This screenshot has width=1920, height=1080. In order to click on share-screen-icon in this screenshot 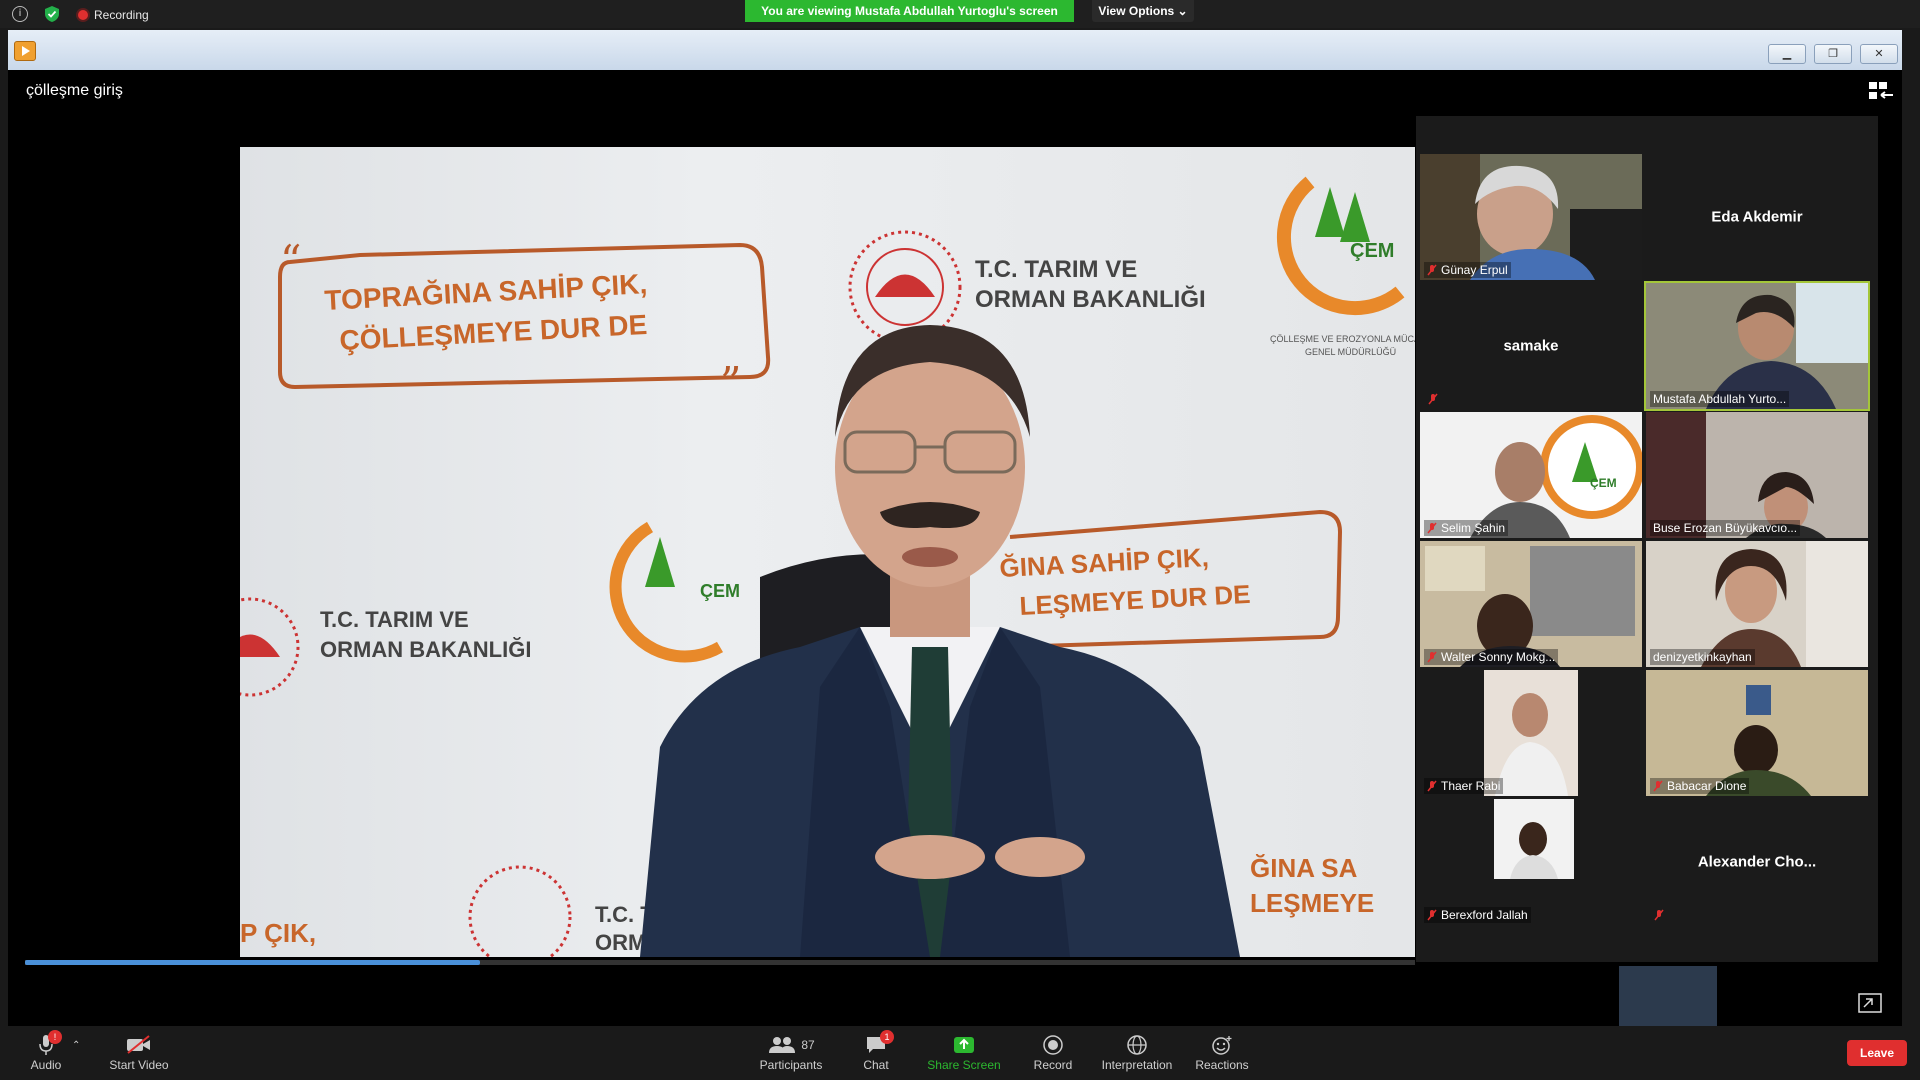, I will do `click(964, 1045)`.